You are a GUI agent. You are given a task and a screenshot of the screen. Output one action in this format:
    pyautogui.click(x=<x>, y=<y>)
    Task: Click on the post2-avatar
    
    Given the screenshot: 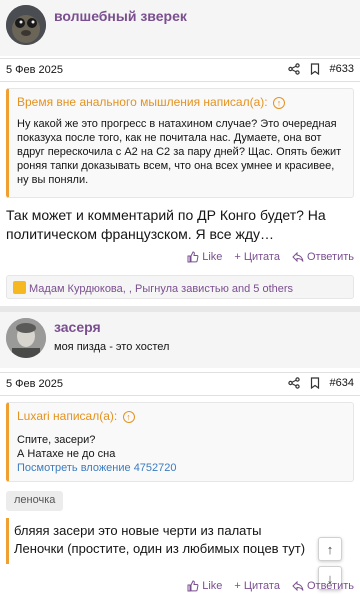 What is the action you would take?
    pyautogui.click(x=26, y=338)
    